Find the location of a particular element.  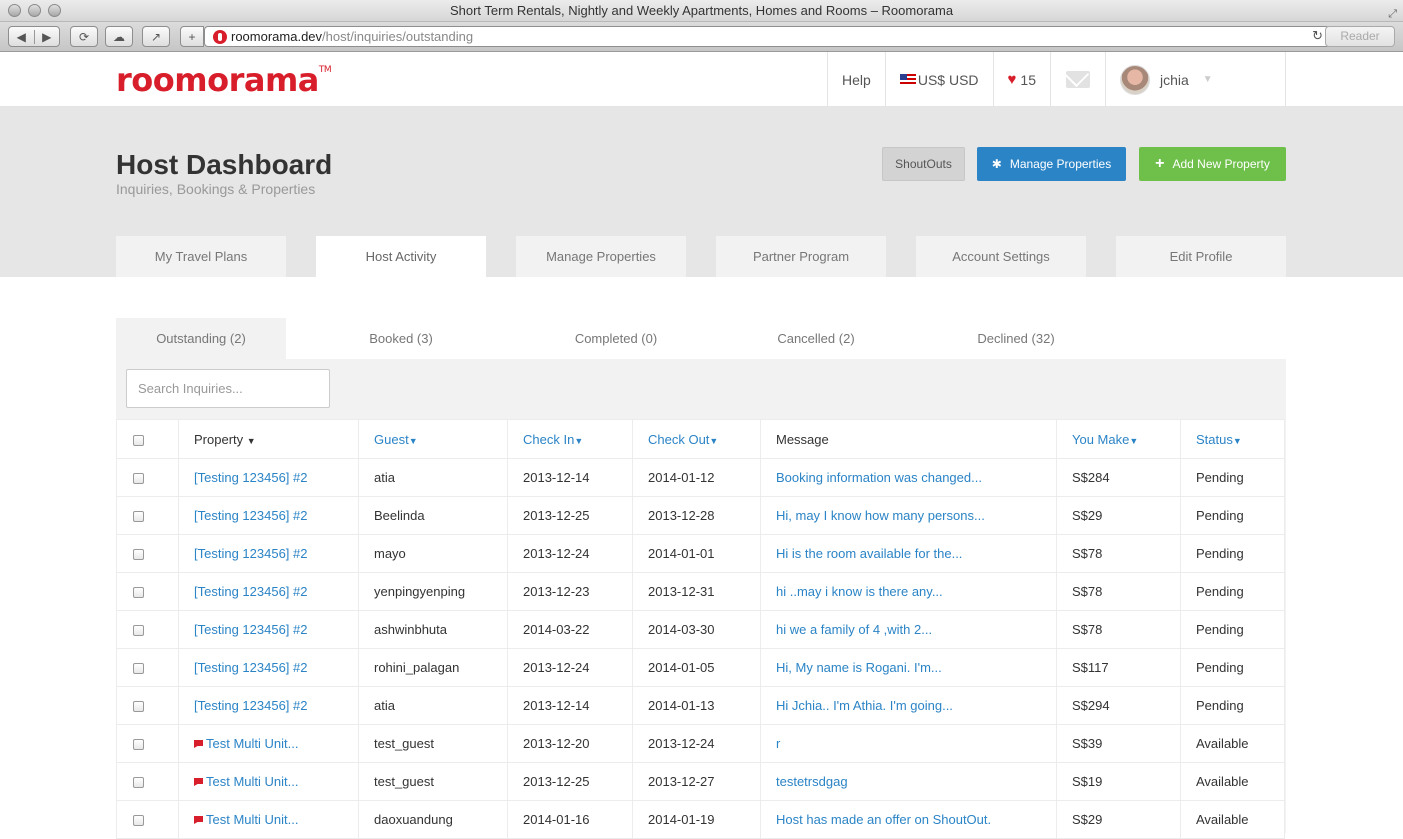

you-make-cell: S$19 is located at coordinates (1118, 781).